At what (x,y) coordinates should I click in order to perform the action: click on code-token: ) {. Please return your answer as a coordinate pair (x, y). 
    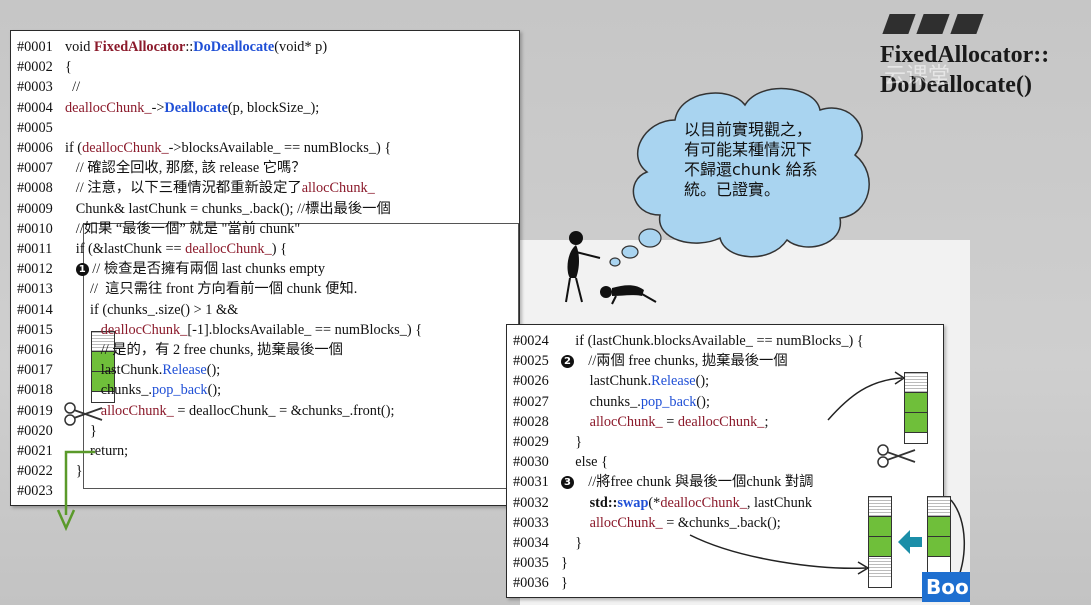
    Looking at the image, I should click on (279, 249).